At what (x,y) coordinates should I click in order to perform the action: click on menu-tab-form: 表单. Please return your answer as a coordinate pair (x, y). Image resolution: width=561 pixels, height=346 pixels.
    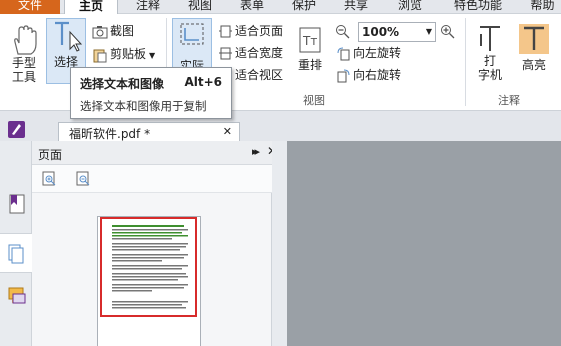
    Looking at the image, I should click on (252, 7).